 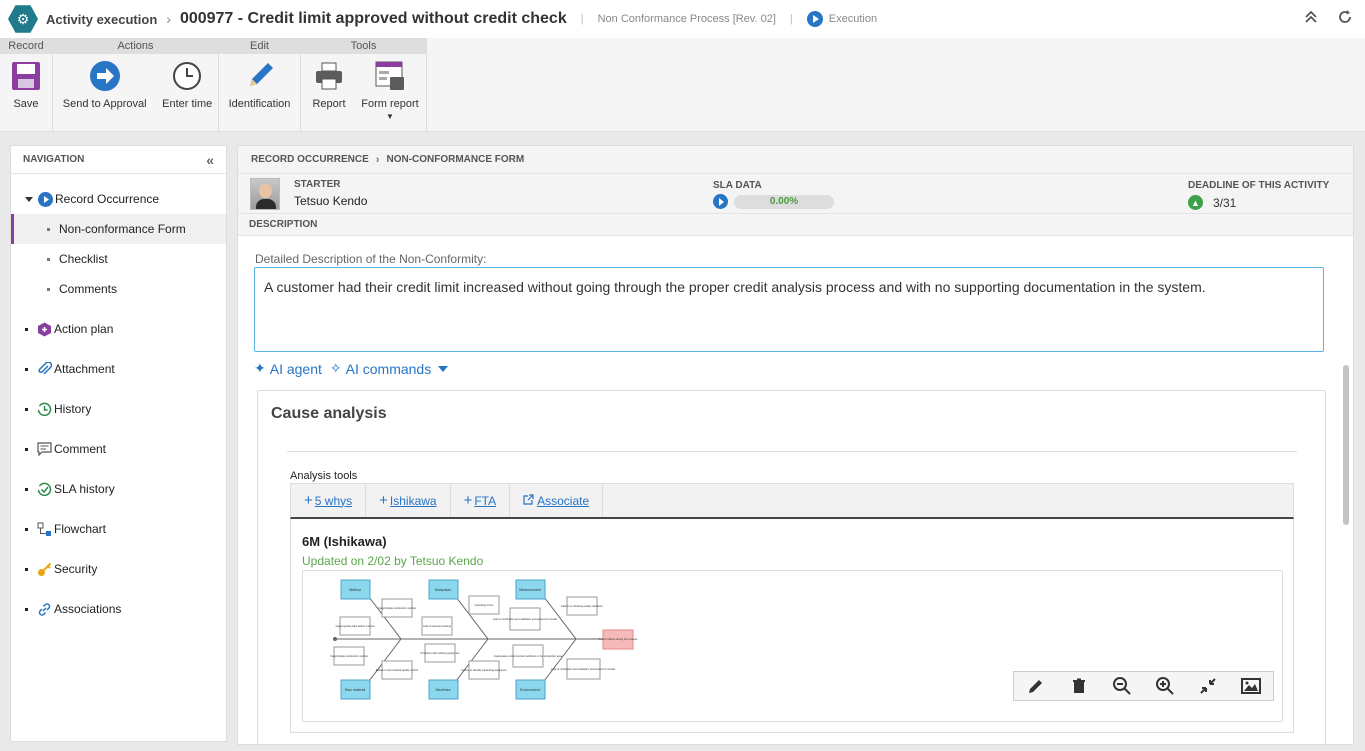 I want to click on diagram-cause-text: Inappropriate production method, so click(x=397, y=608).